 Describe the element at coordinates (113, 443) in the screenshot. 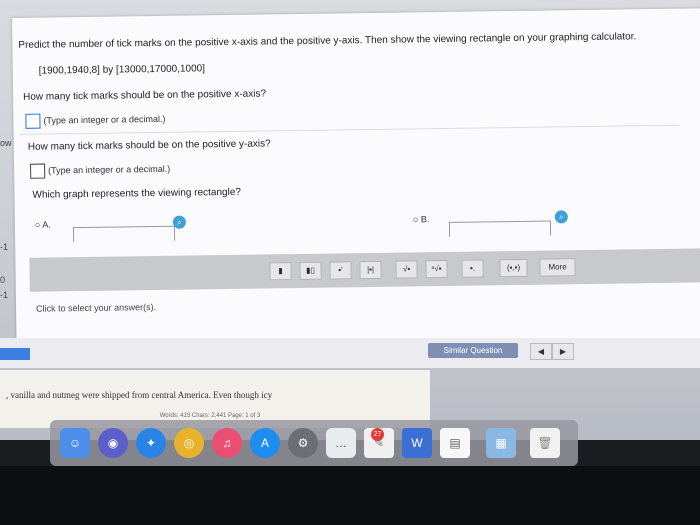

I see `siri-icon: ◉` at that location.